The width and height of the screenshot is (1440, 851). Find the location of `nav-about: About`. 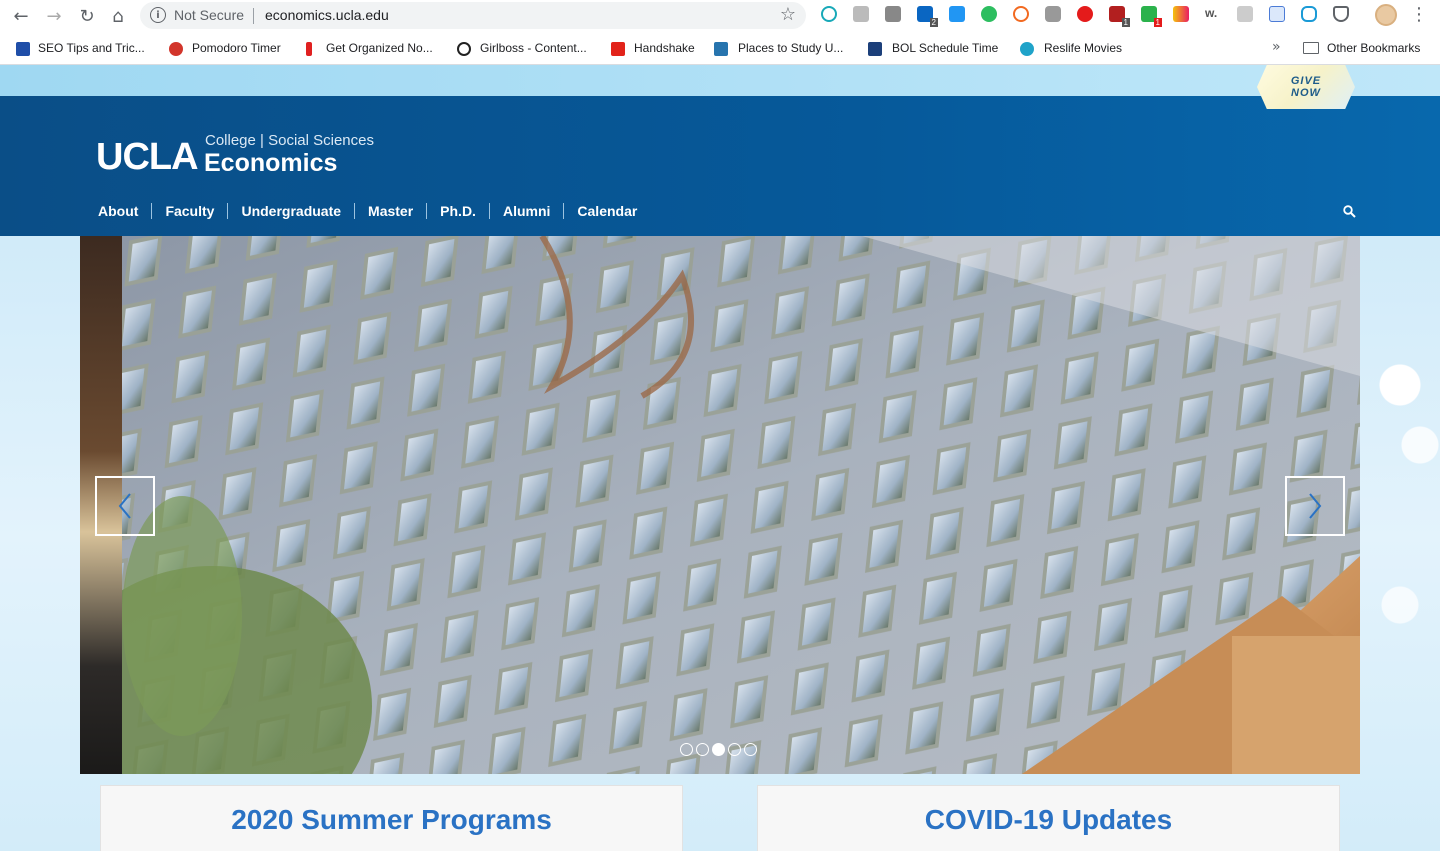

nav-about: About is located at coordinates (124, 211).